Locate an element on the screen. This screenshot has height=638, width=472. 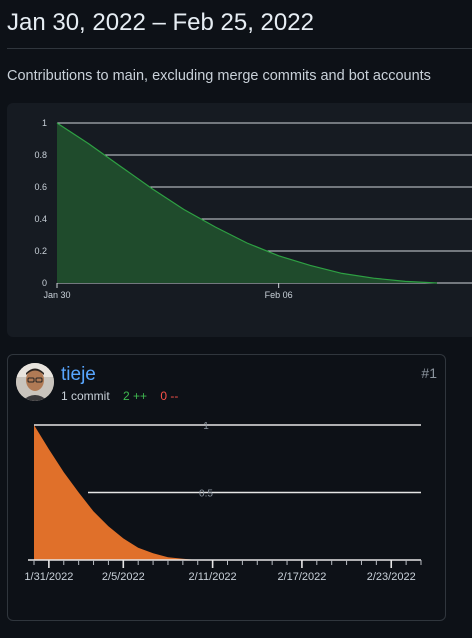
x-tick-label: 2/23/2022 is located at coordinates (391, 577).